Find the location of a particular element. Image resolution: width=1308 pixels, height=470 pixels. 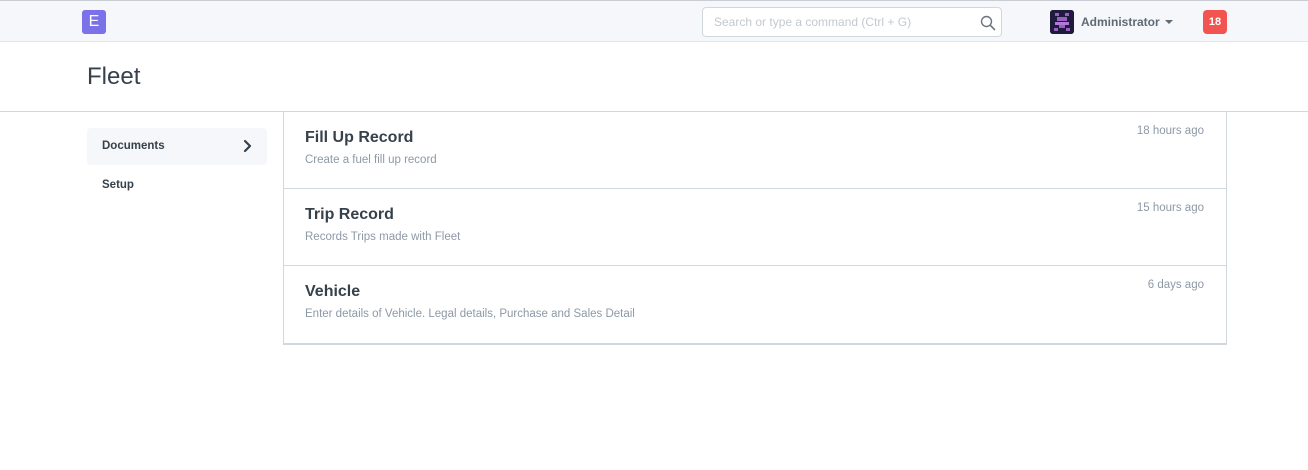

list-item-description: Create a fuel fill up record is located at coordinates (371, 160).